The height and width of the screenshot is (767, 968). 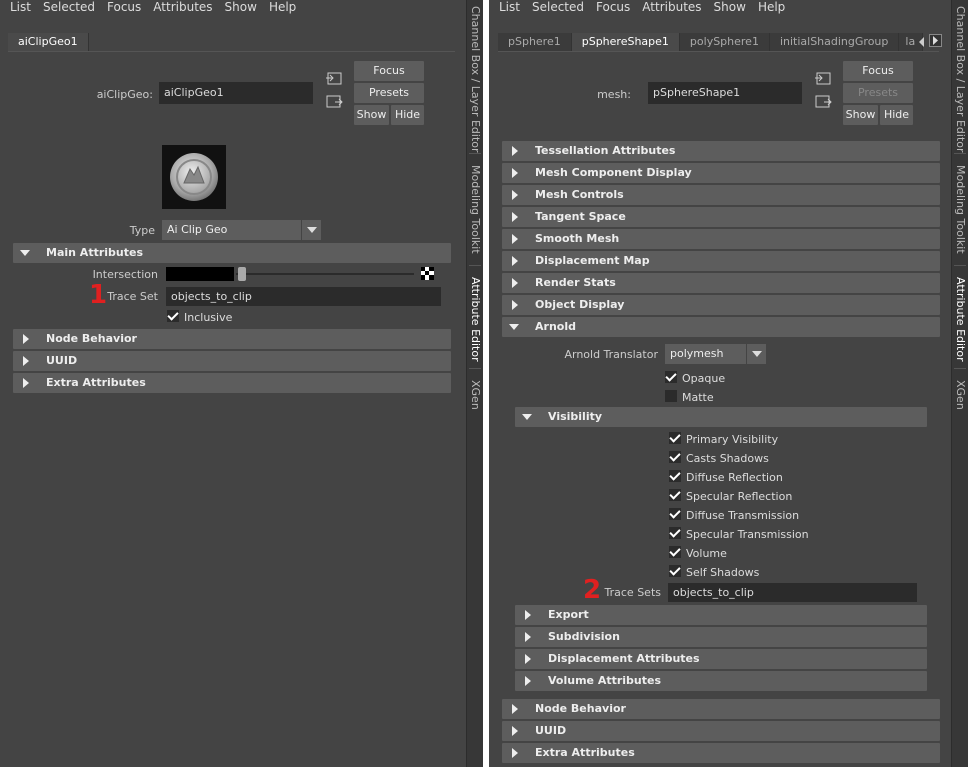 What do you see at coordinates (671, 377) in the screenshot?
I see `opaque-checkbox` at bounding box center [671, 377].